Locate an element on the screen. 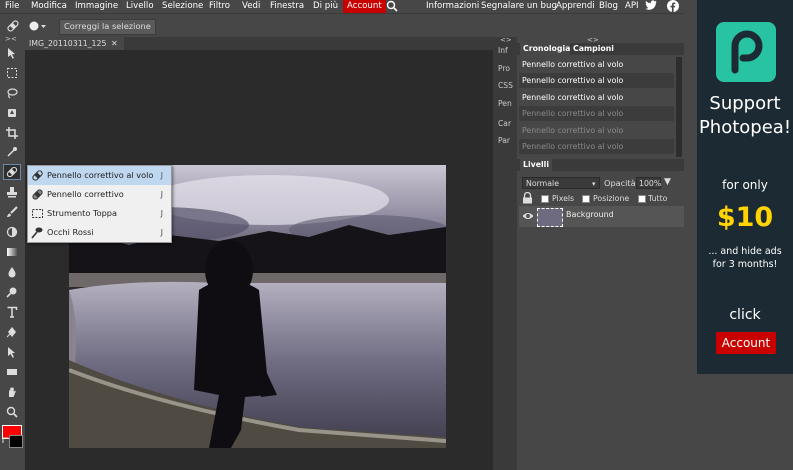  flyout-item-red-eye: Occhi Rossi J is located at coordinates (99, 232).